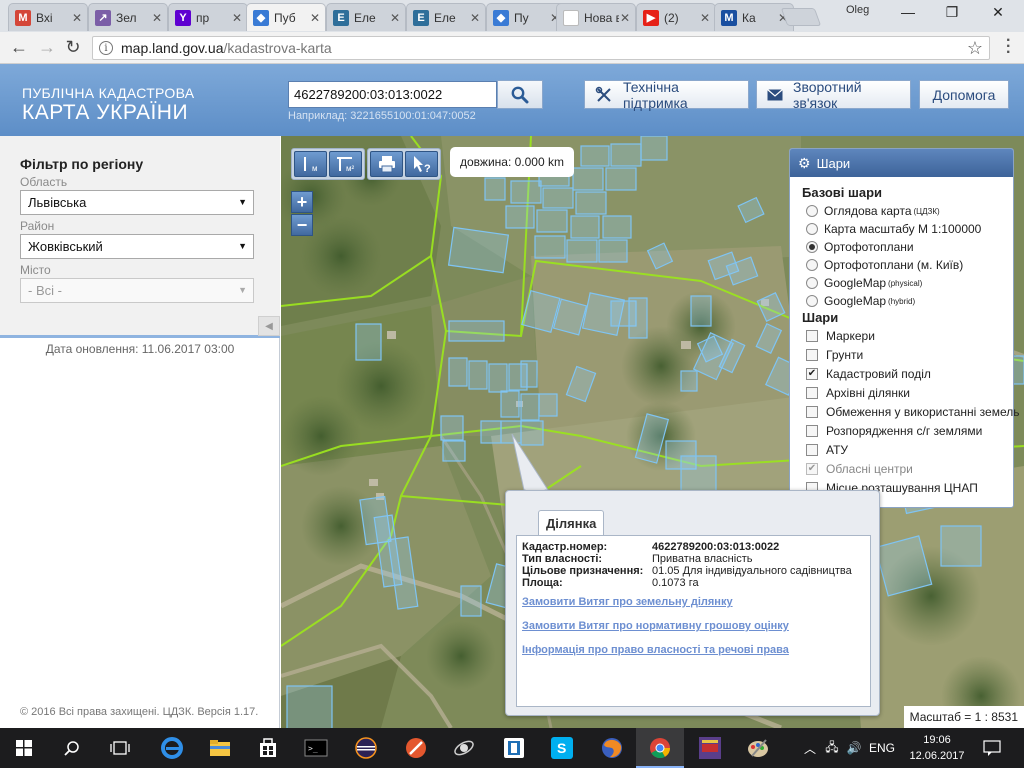  What do you see at coordinates (868, 374) in the screenshot?
I see `overlay-layer-option: ✔ Кадастровий поділ` at bounding box center [868, 374].